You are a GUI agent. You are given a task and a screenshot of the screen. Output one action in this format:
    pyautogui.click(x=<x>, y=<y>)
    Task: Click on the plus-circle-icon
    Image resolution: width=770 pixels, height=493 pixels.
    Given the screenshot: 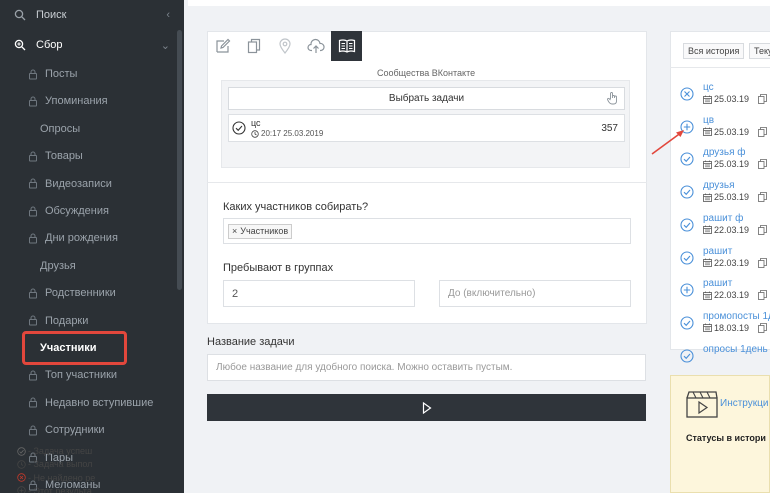 What is the action you would take?
    pyautogui.click(x=687, y=290)
    